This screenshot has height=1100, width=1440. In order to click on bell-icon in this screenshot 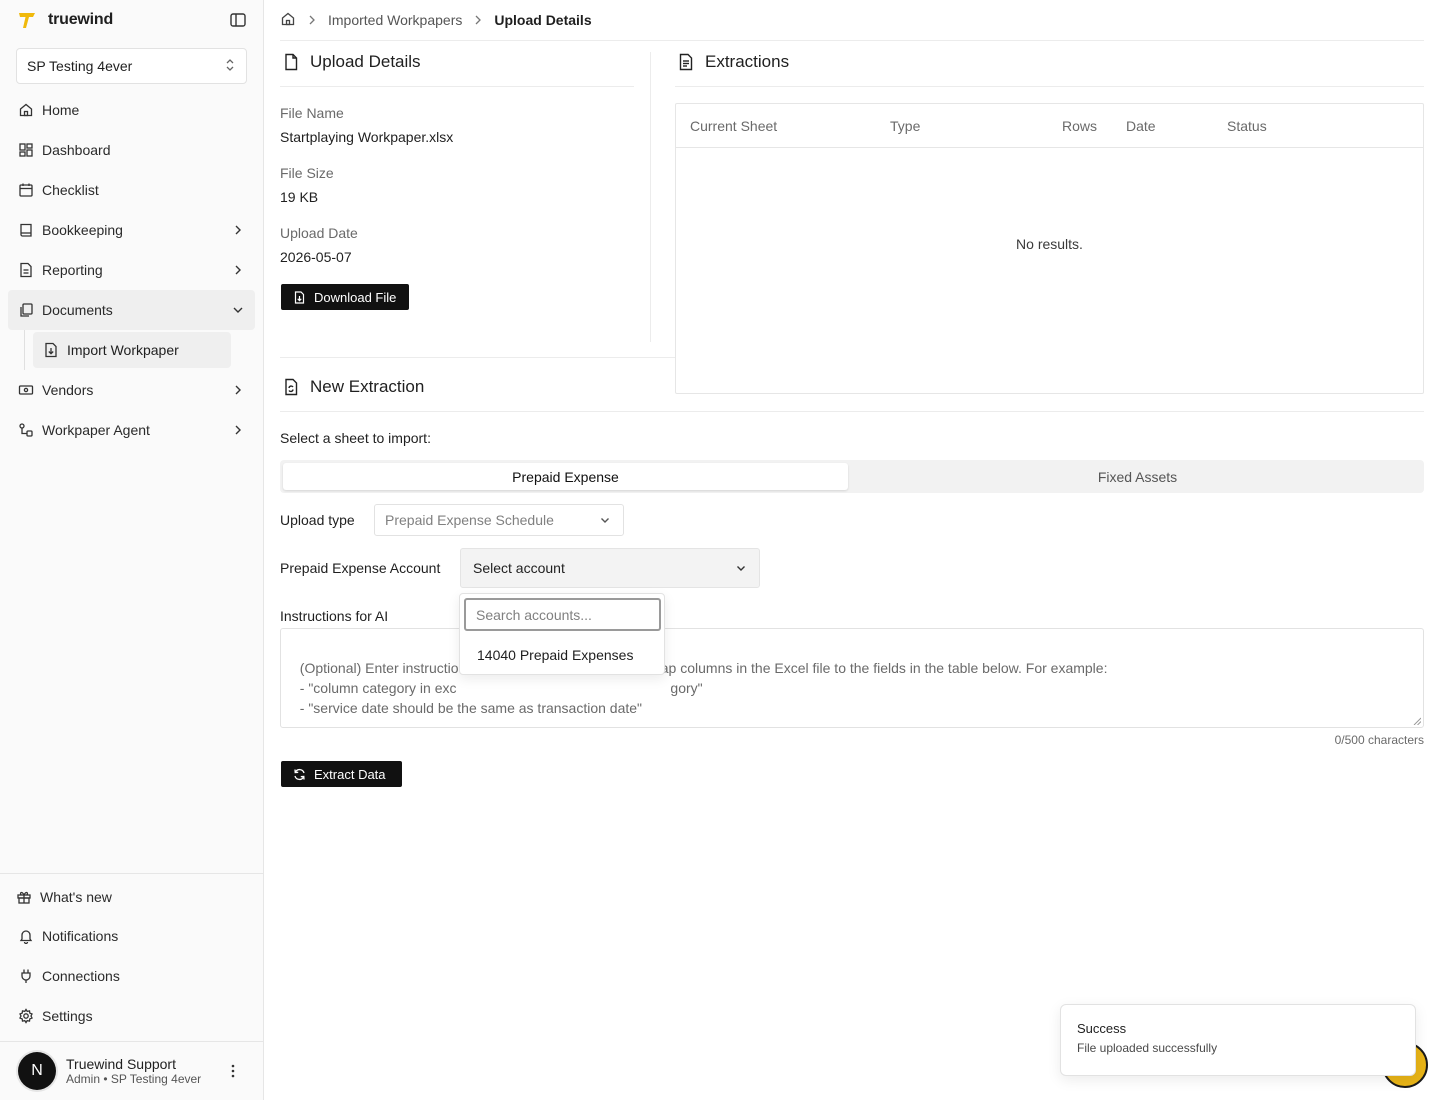, I will do `click(26, 937)`.